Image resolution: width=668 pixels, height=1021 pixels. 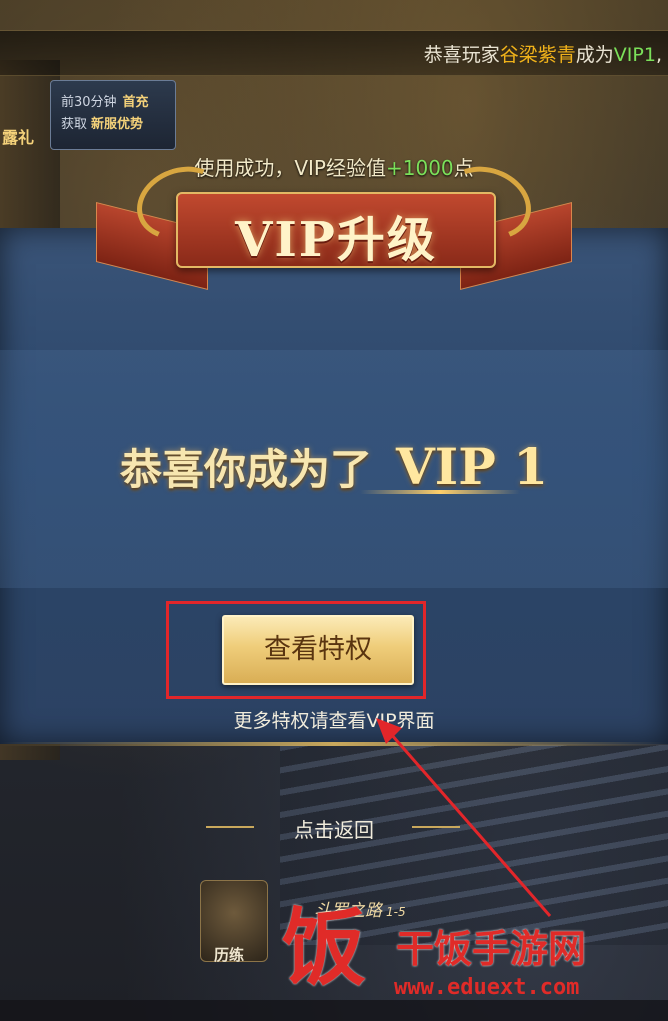 What do you see at coordinates (487, 987) in the screenshot?
I see `watermark-url: www.eduext.com` at bounding box center [487, 987].